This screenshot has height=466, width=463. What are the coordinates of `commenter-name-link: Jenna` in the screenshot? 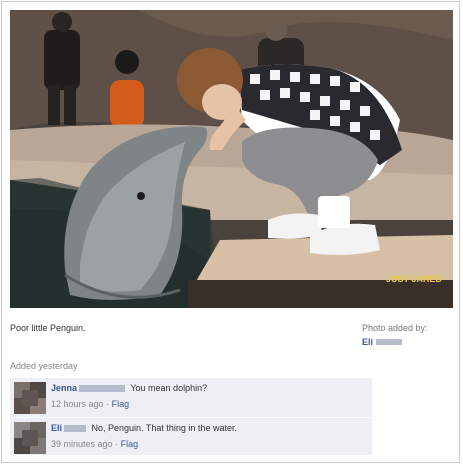 It's located at (64, 388).